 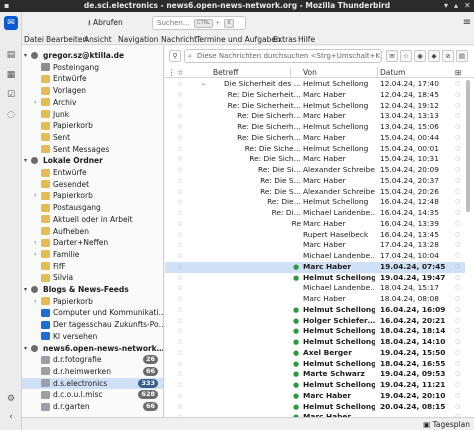 I want to click on address-book-icon: ▤, so click(x=11, y=55).